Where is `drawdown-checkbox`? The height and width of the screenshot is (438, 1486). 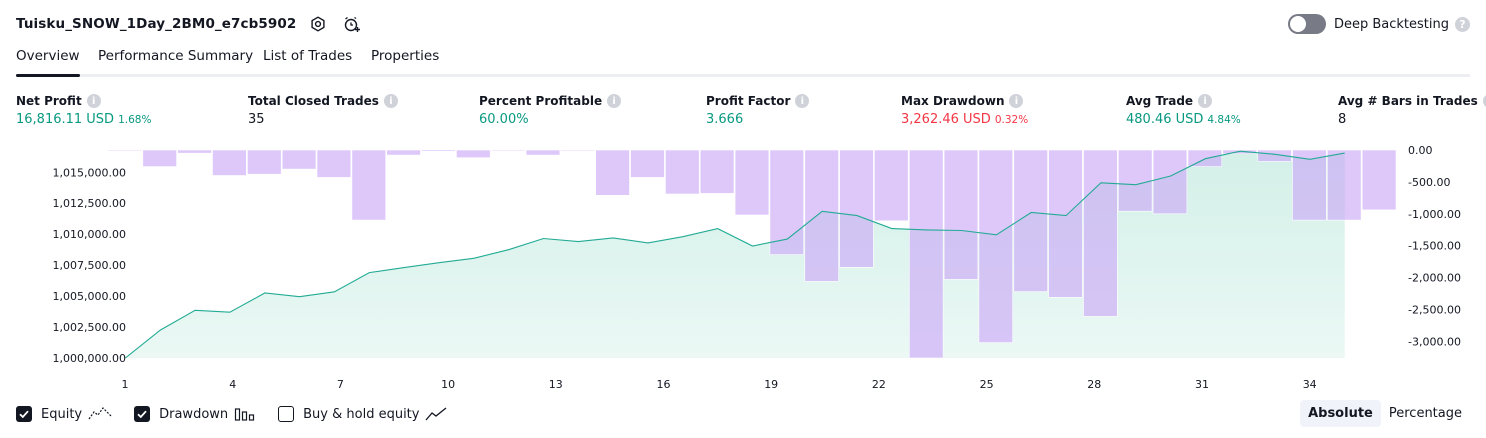 drawdown-checkbox is located at coordinates (142, 414).